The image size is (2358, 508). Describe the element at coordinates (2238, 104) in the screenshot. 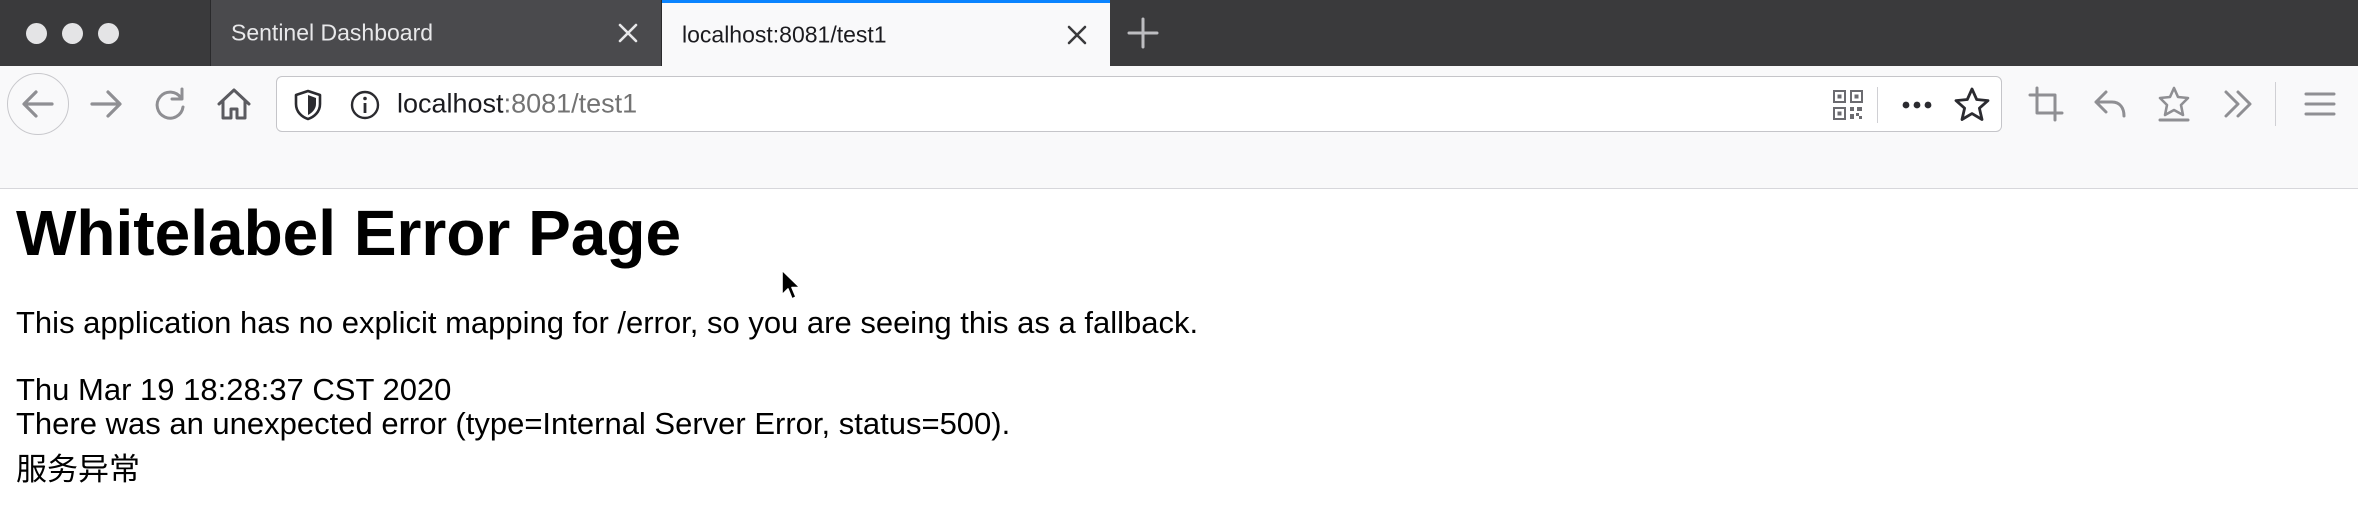

I see `overflow-chevrons-icon` at that location.